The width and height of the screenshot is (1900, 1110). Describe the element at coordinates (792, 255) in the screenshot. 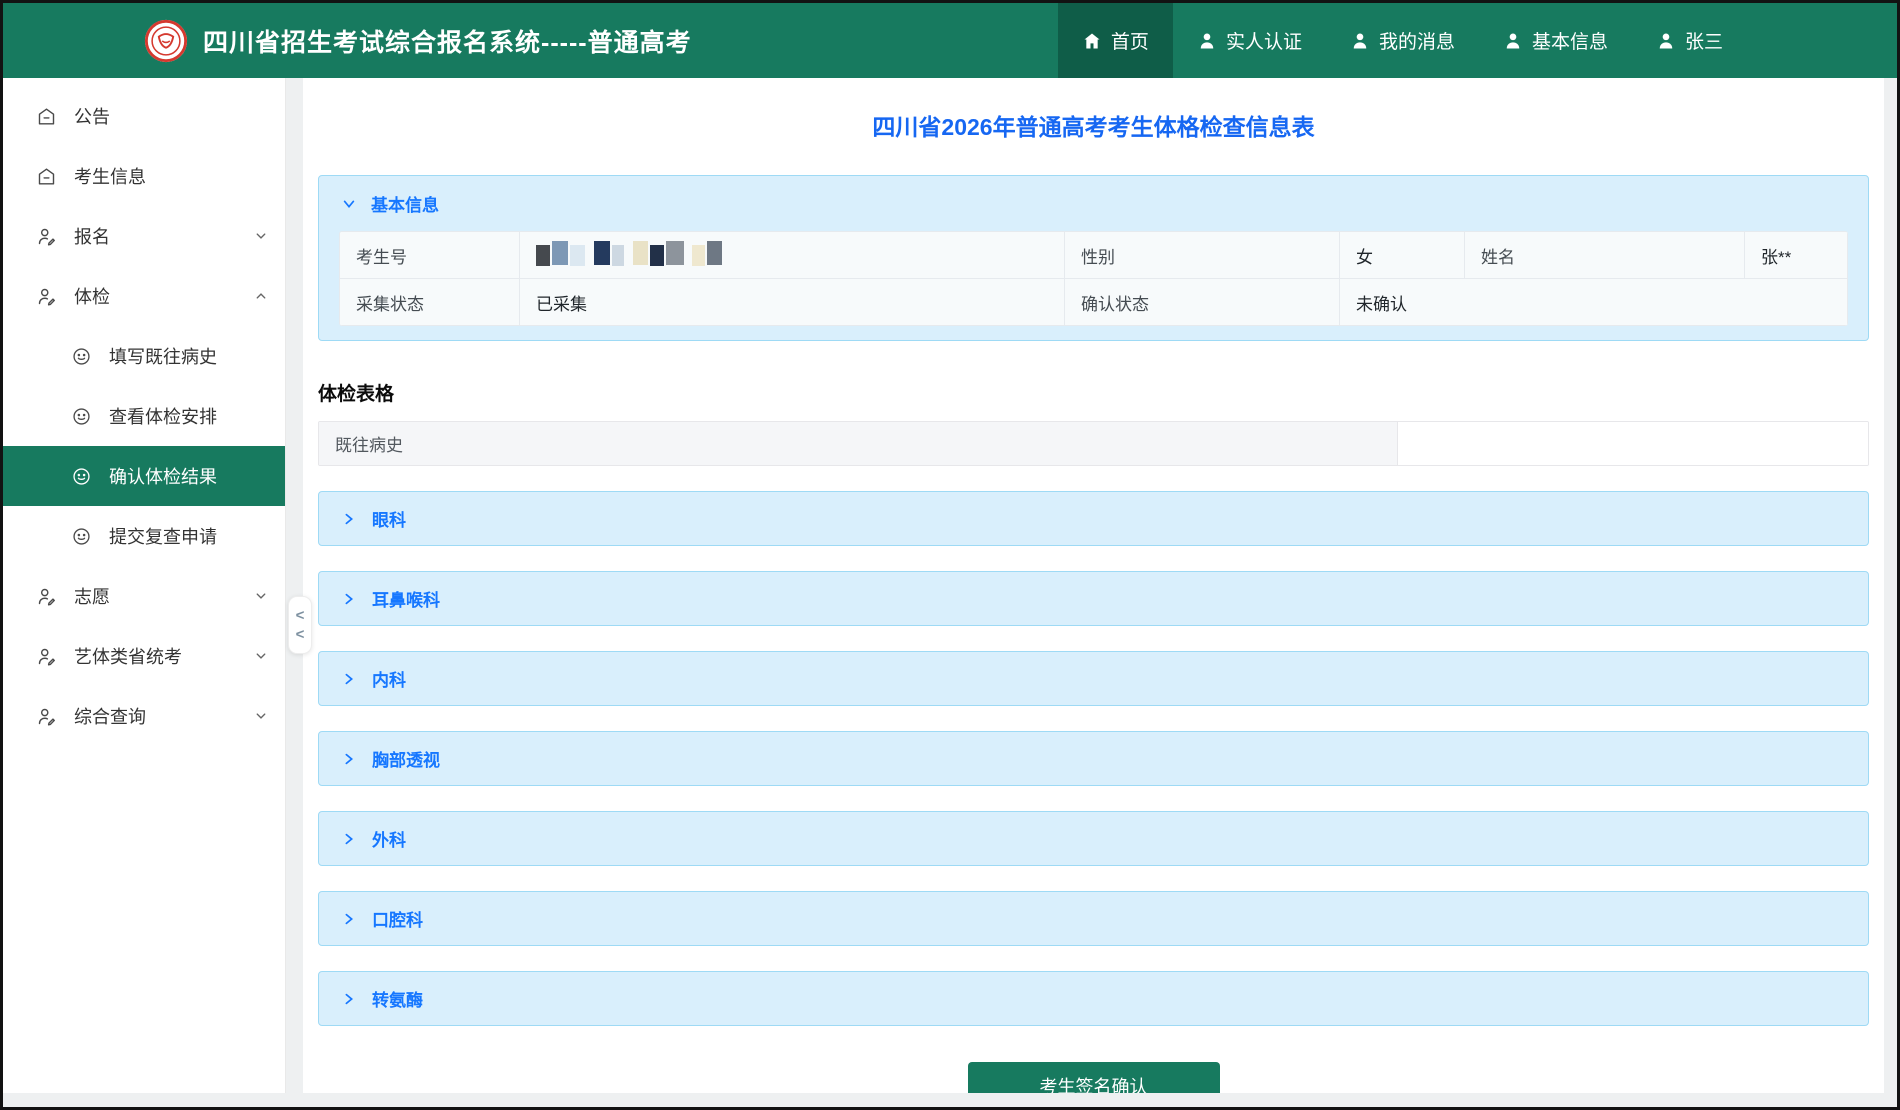

I see `candidate-no-value-masked` at that location.